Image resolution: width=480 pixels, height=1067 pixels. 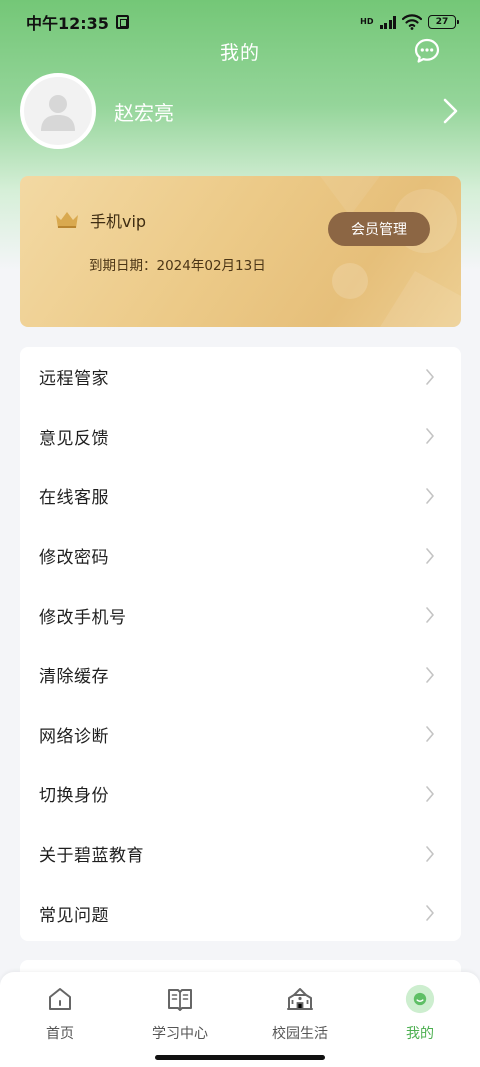 What do you see at coordinates (240, 437) in the screenshot?
I see `menu-item-feedback: 意见反馈` at bounding box center [240, 437].